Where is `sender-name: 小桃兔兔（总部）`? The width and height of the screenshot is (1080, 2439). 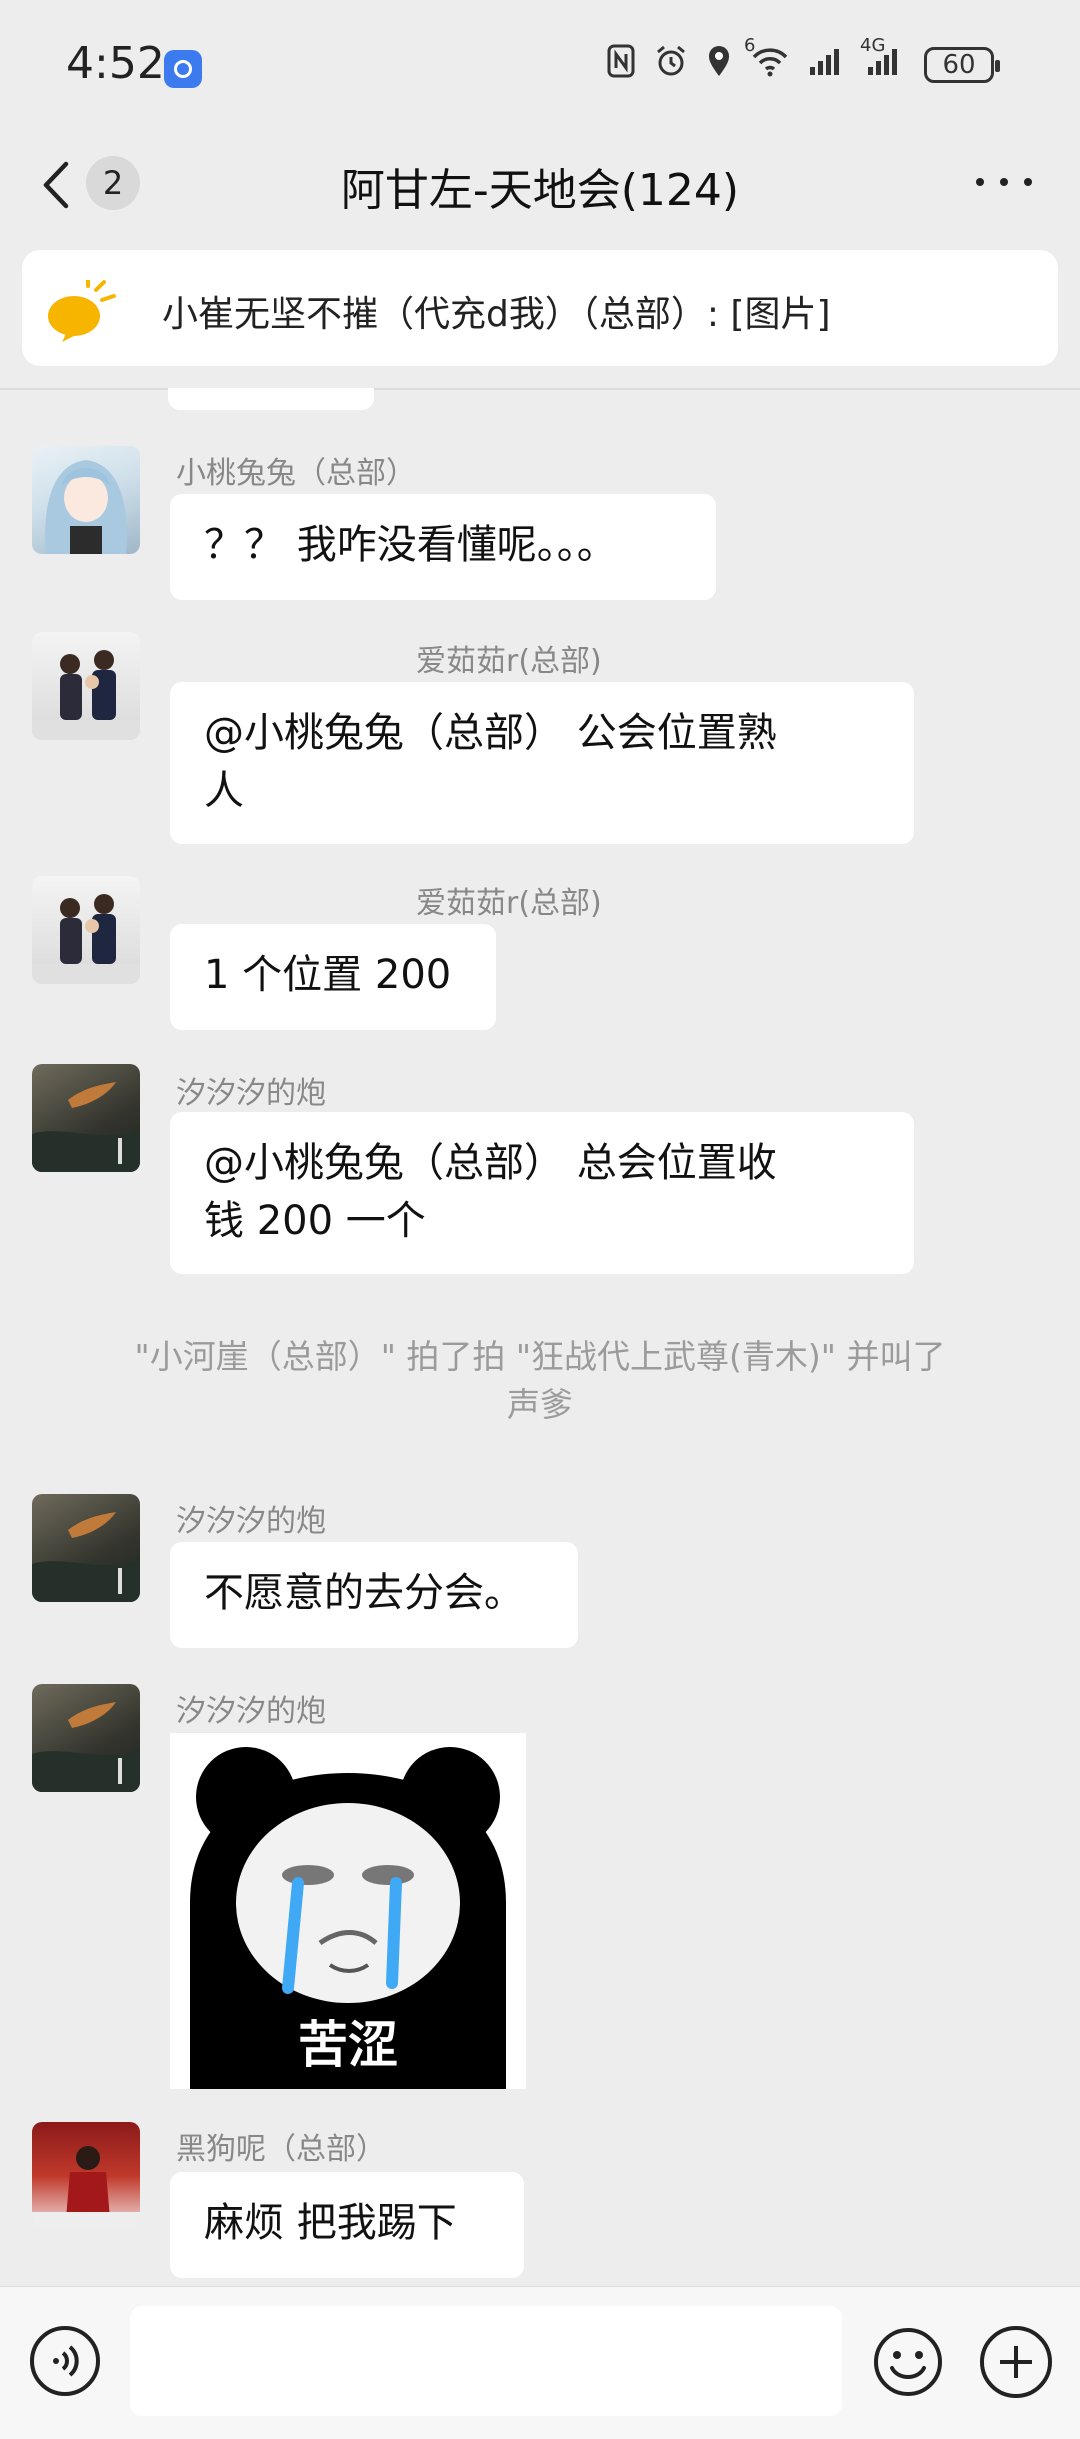 sender-name: 小桃兔兔（总部） is located at coordinates (296, 473).